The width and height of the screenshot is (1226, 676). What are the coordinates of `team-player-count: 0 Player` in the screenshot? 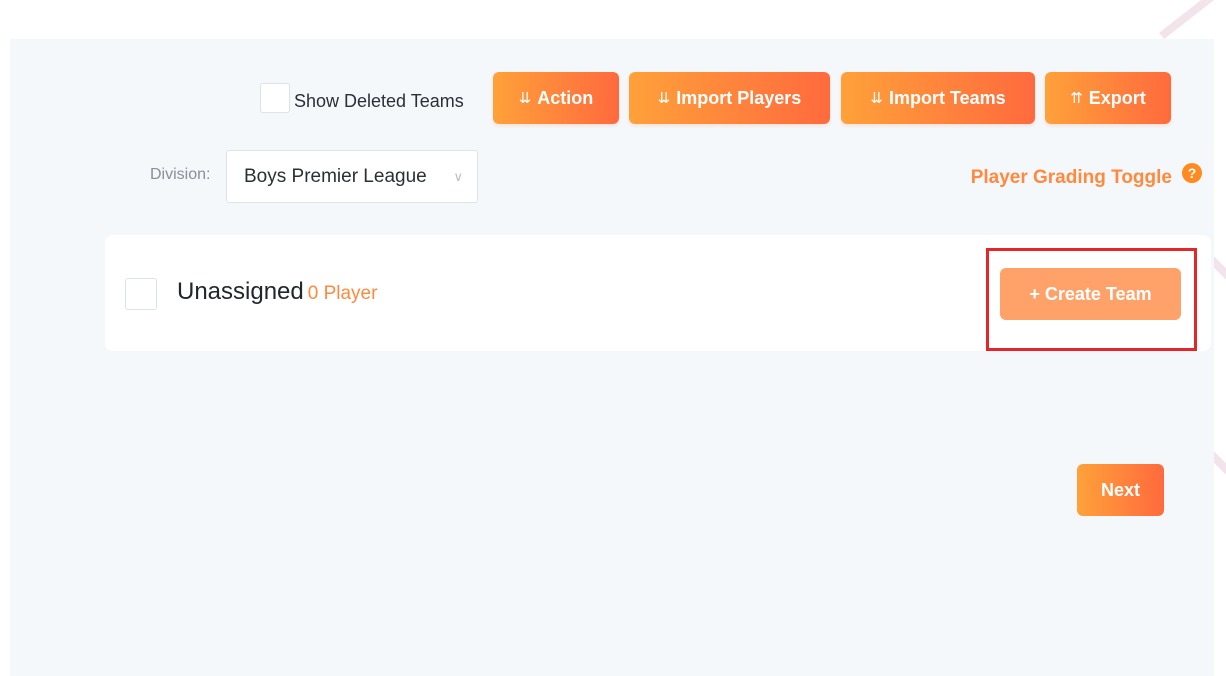 It's located at (342, 293).